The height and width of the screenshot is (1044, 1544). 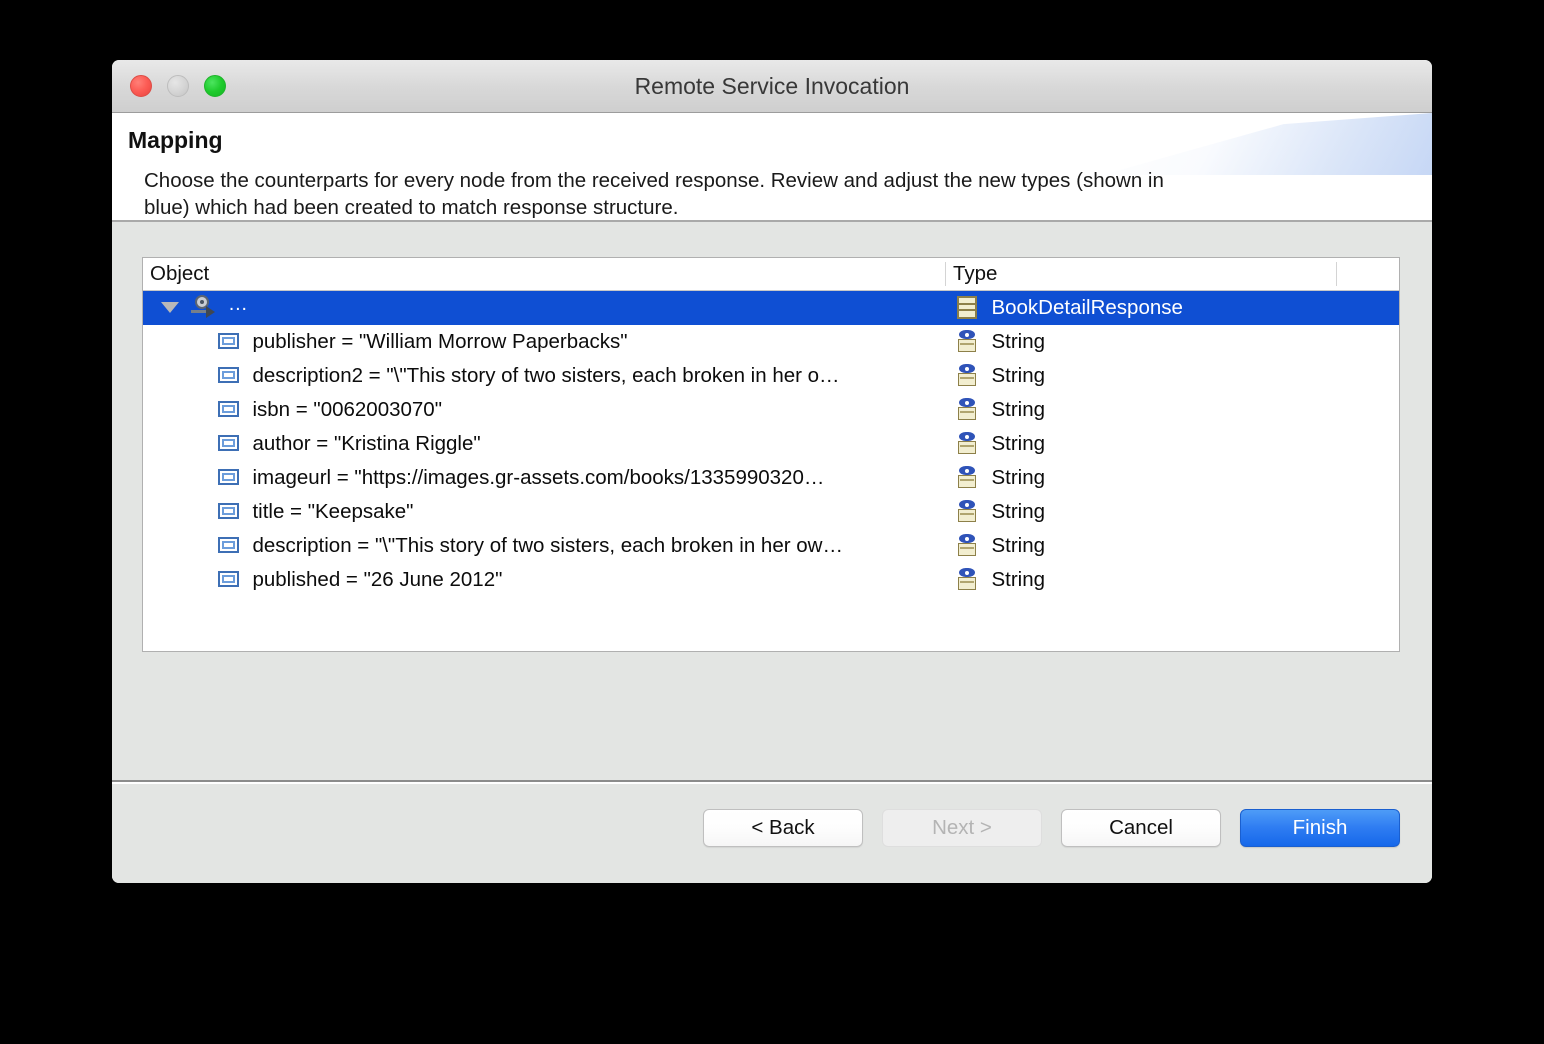 I want to click on table-row: … BookDetailResponse, so click(x=771, y=308).